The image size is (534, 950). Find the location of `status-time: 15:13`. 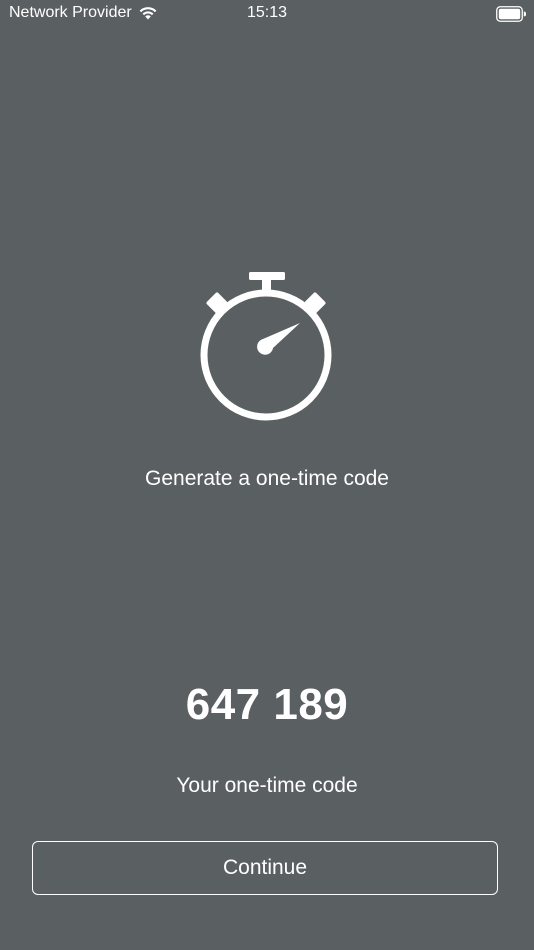

status-time: 15:13 is located at coordinates (267, 12).